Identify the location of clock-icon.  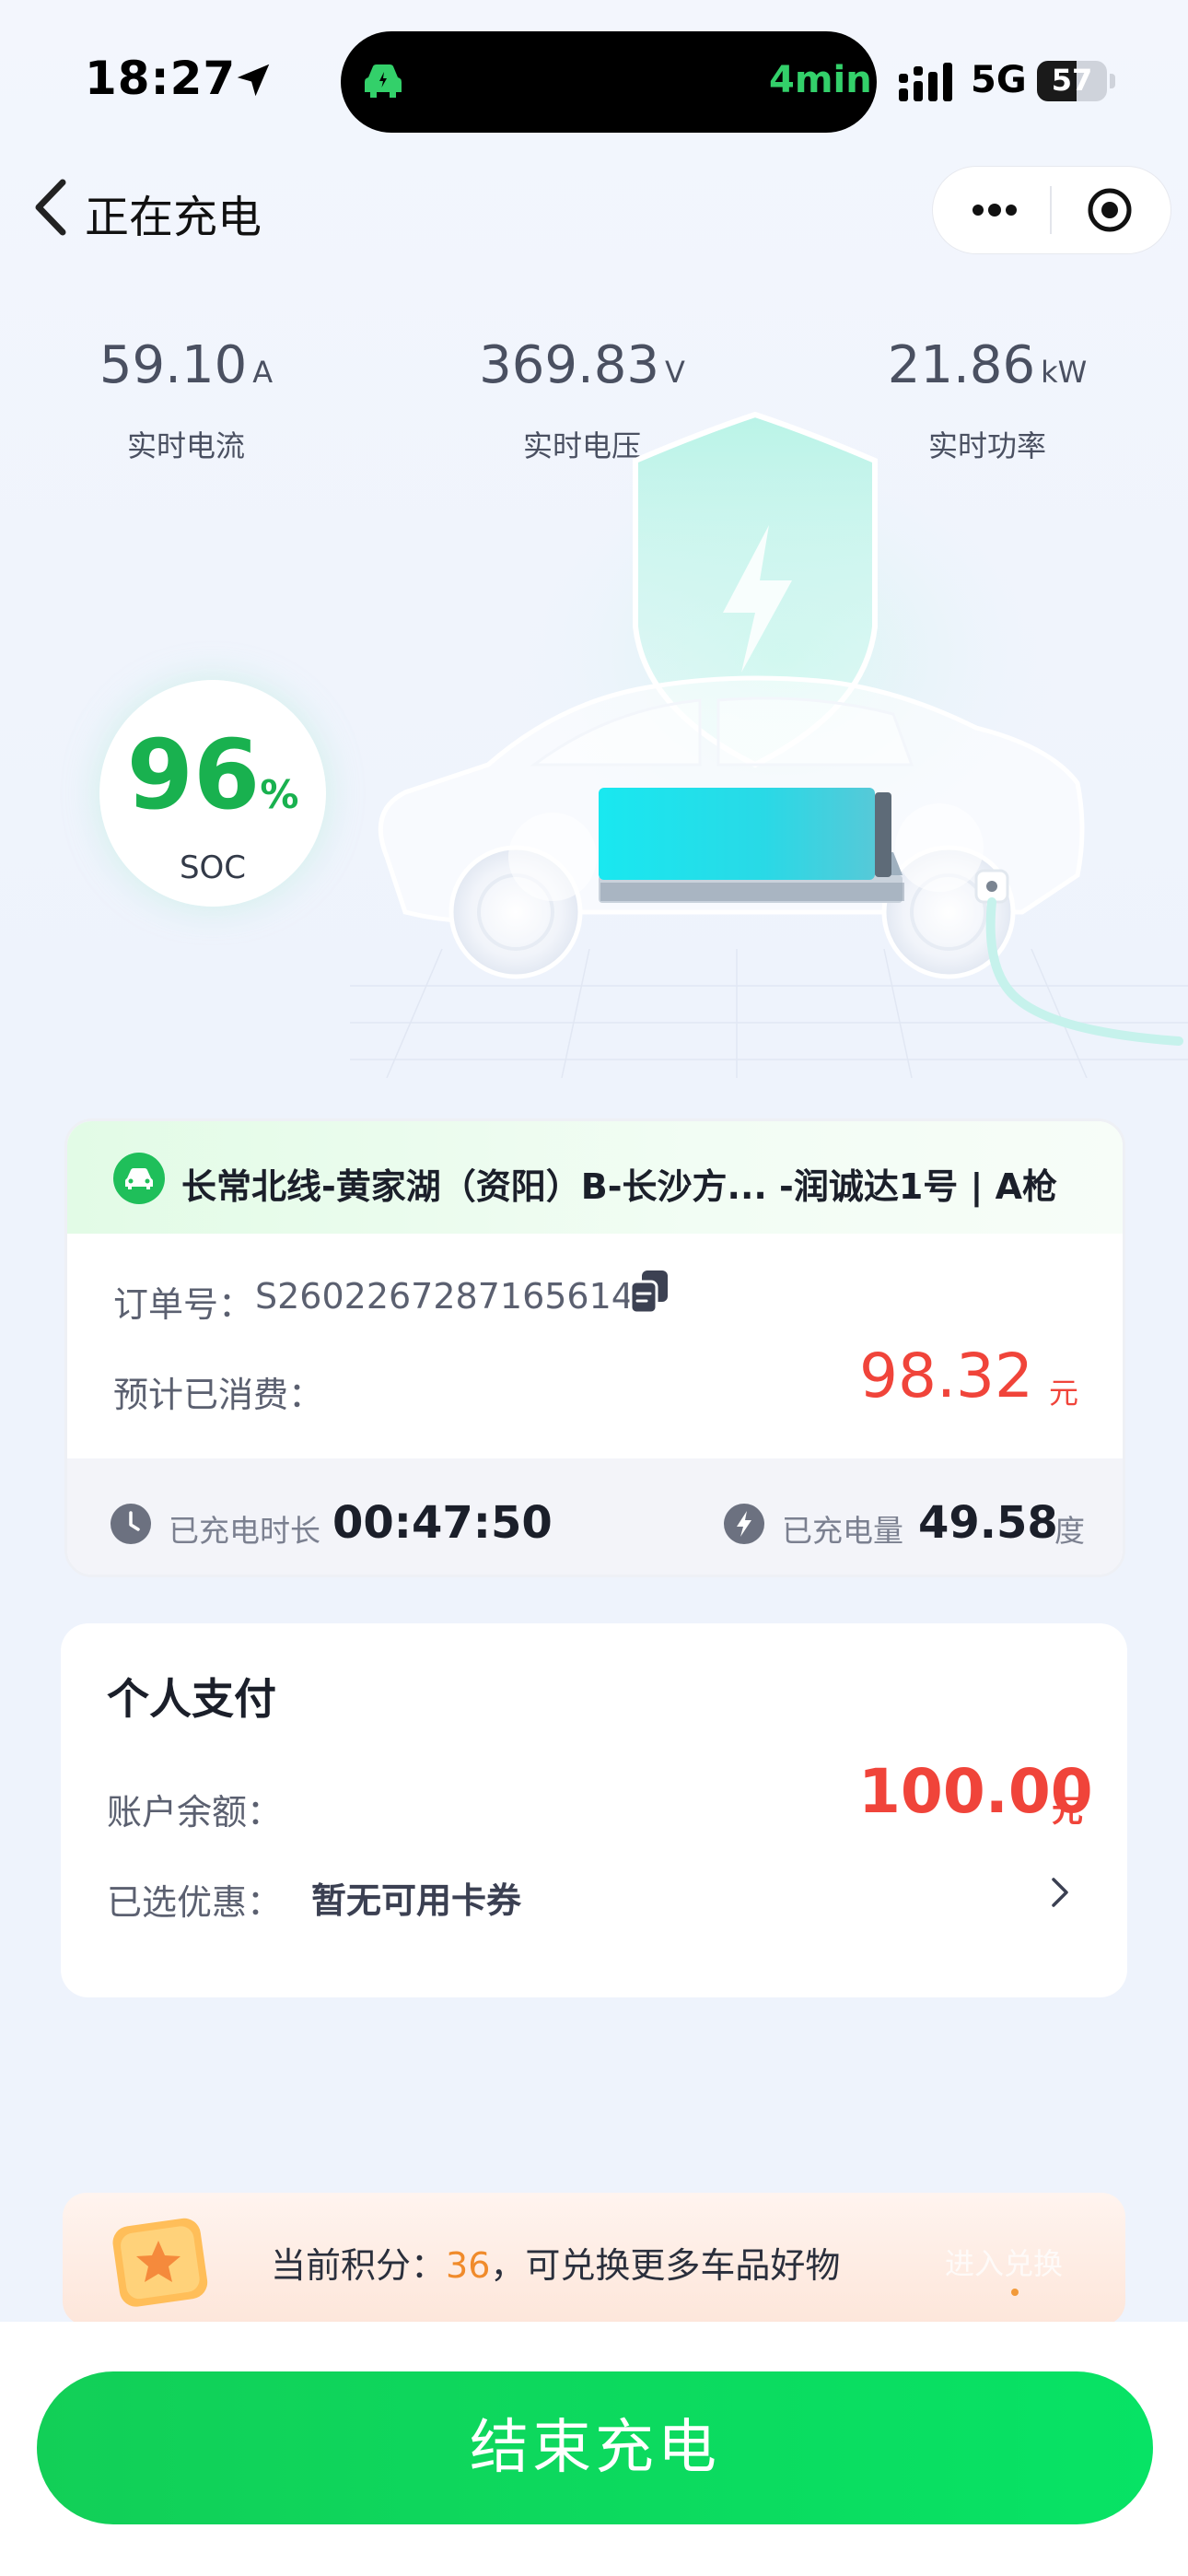
(131, 1524).